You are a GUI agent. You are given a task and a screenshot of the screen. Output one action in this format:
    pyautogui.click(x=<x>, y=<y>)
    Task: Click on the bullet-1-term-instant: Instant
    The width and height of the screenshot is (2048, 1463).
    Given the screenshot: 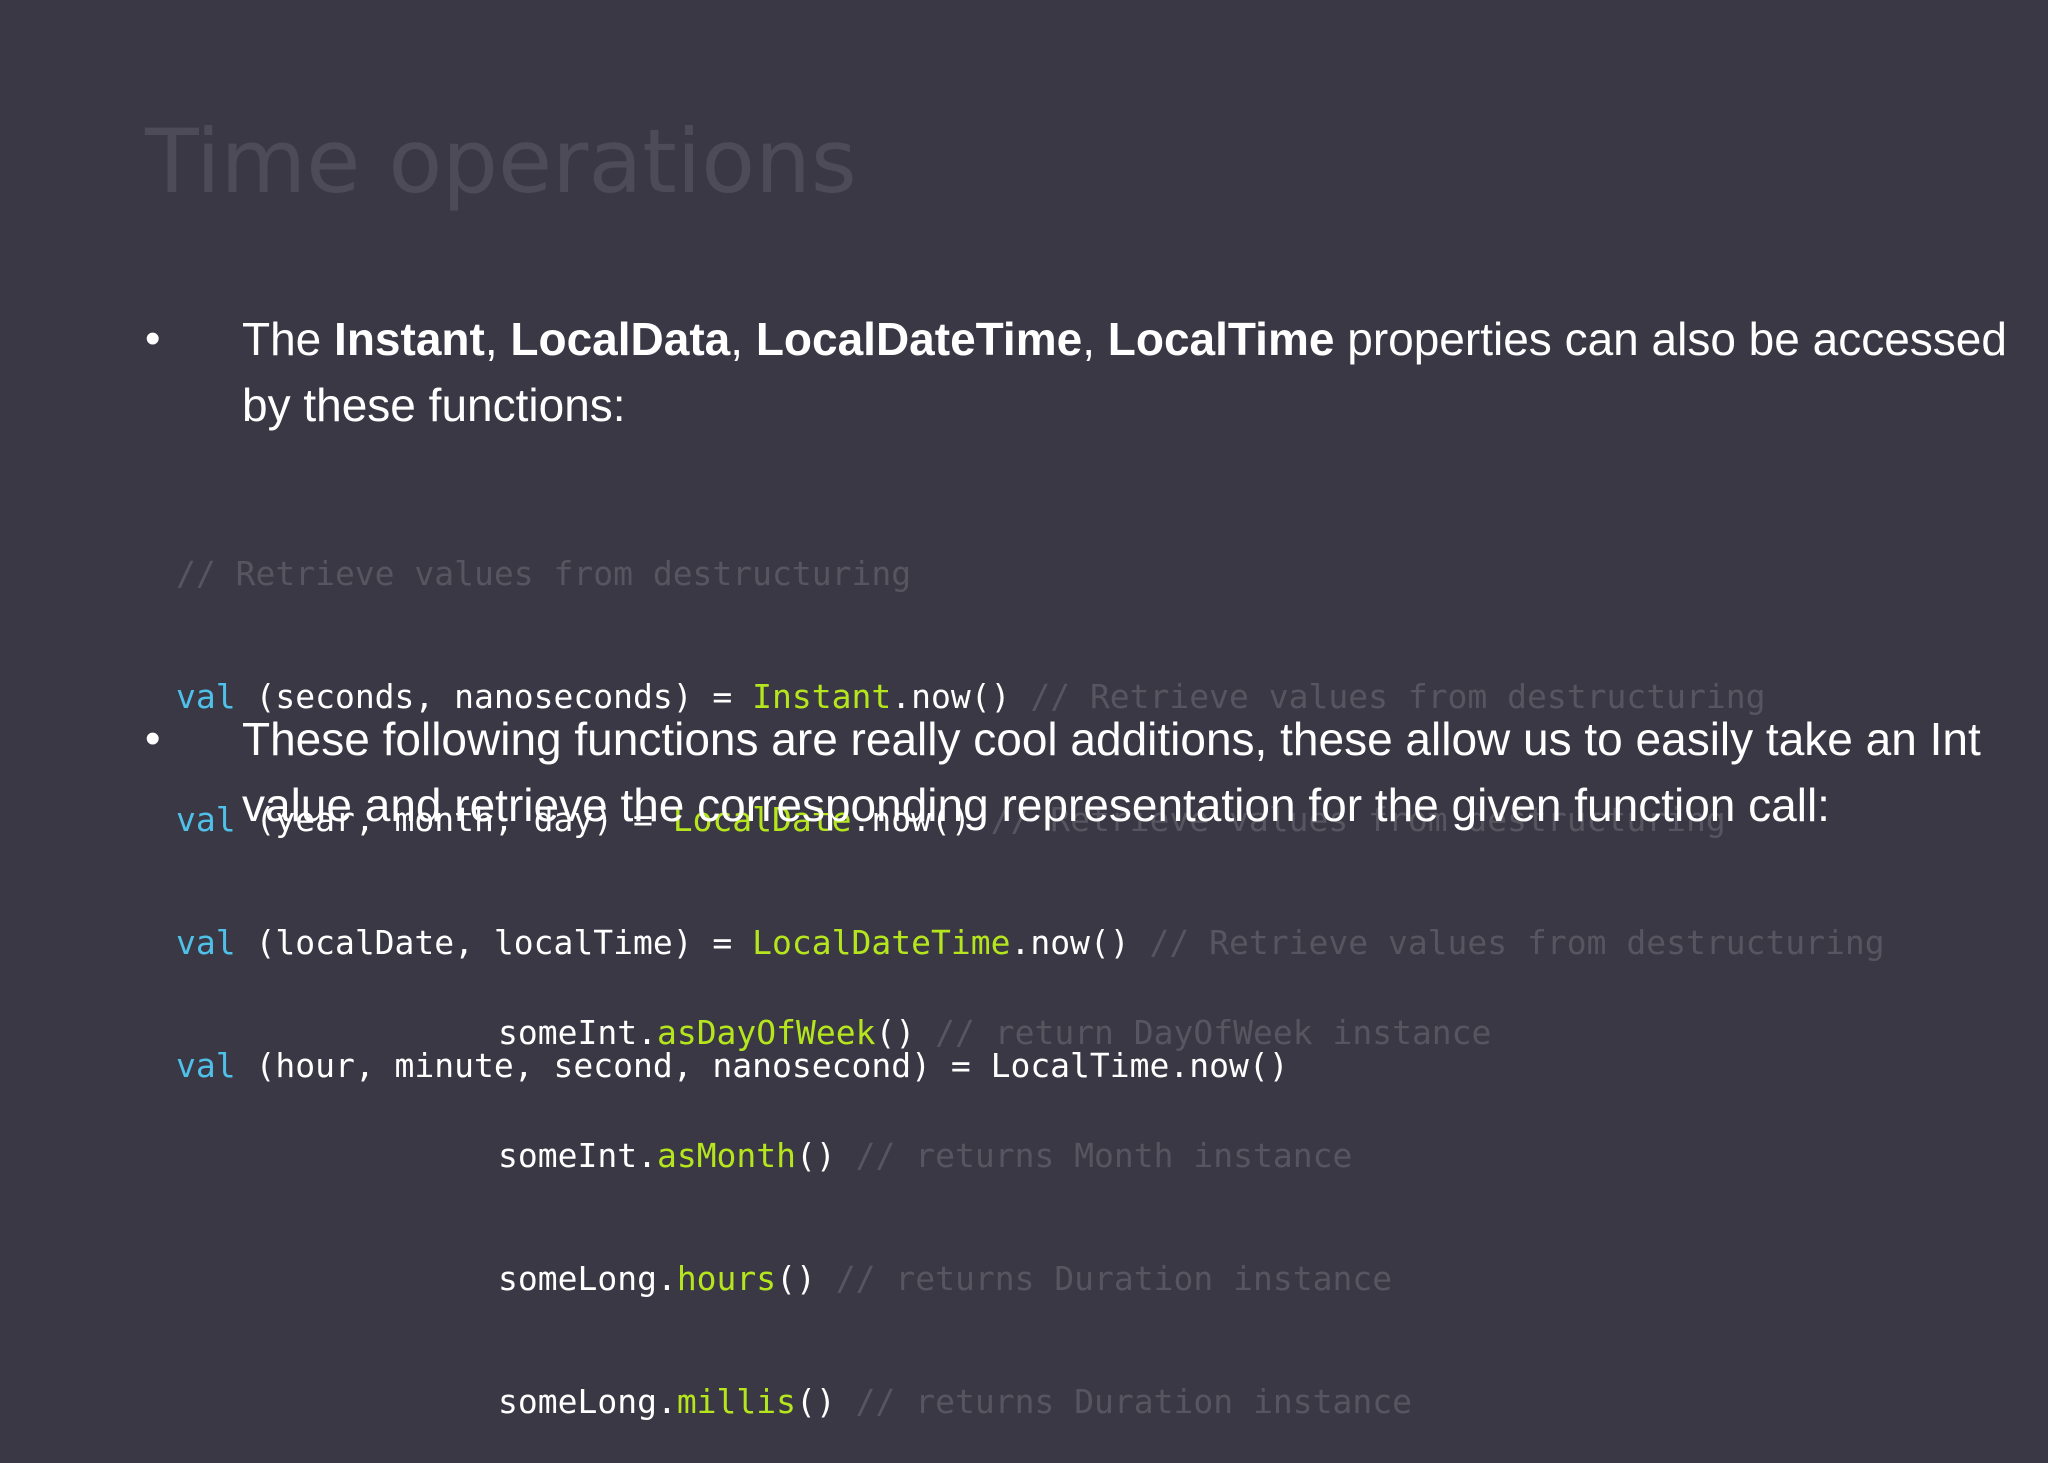 What is the action you would take?
    pyautogui.click(x=409, y=339)
    